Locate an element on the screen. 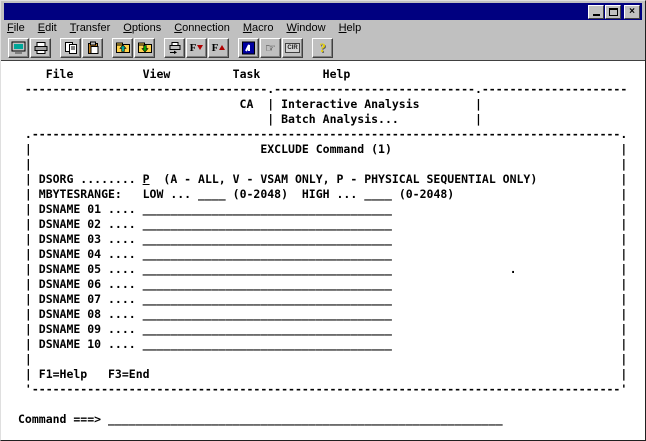 This screenshot has height=441, width=646. menu-options: Options is located at coordinates (145, 28).